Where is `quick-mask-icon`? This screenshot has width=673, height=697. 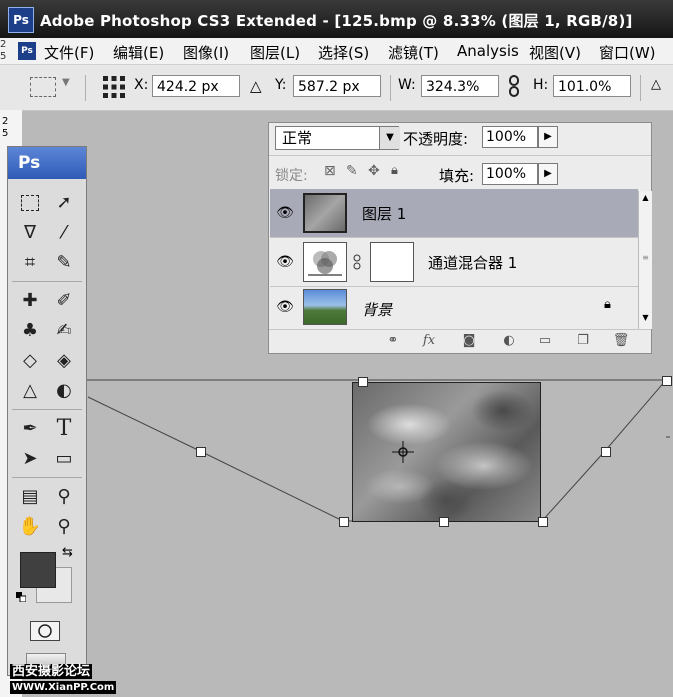 quick-mask-icon is located at coordinates (45, 631).